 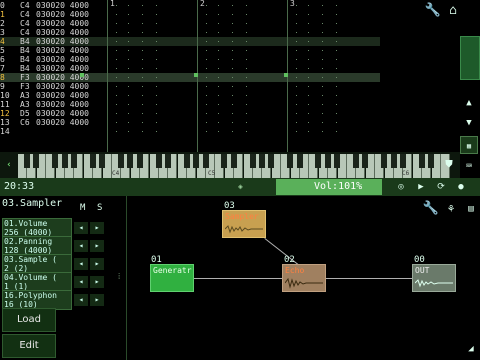 I want to click on output-node: OUT, so click(x=434, y=278).